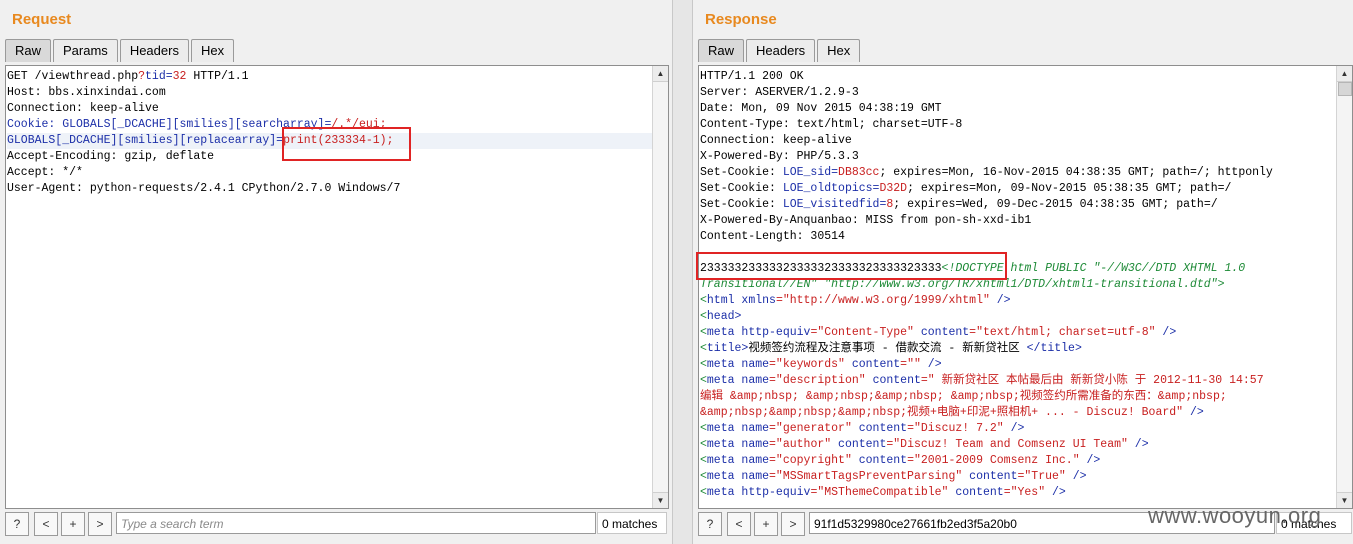 The height and width of the screenshot is (544, 1353). What do you see at coordinates (807, 172) in the screenshot?
I see `code-token: LOE_sid` at bounding box center [807, 172].